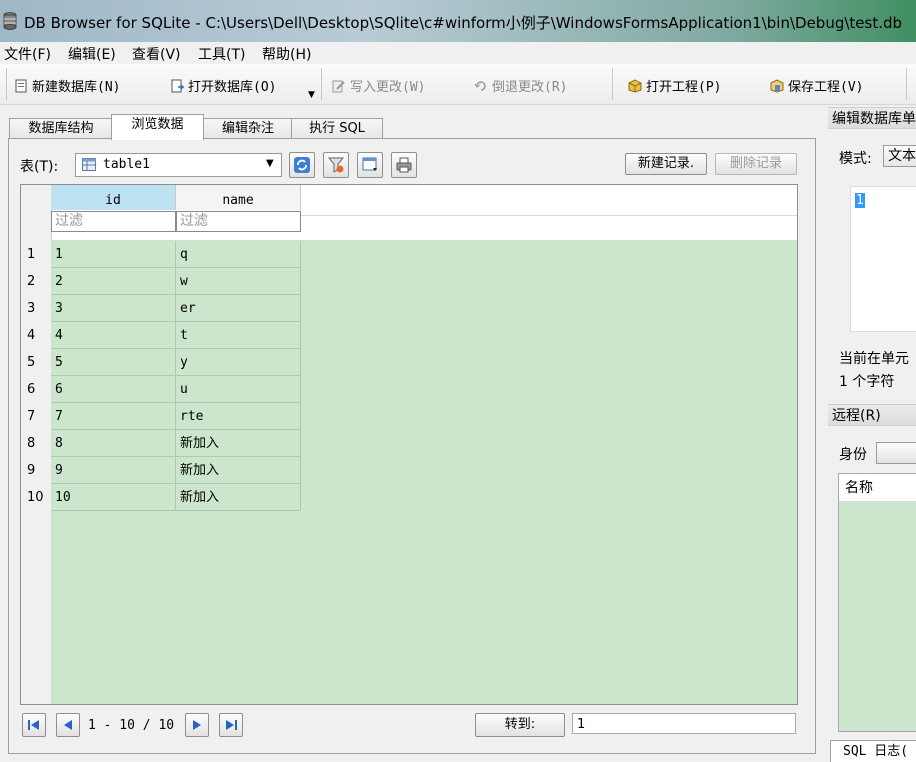 The image size is (916, 762). What do you see at coordinates (826, 87) in the screenshot?
I see `save-project-label: 保存工程(V)` at bounding box center [826, 87].